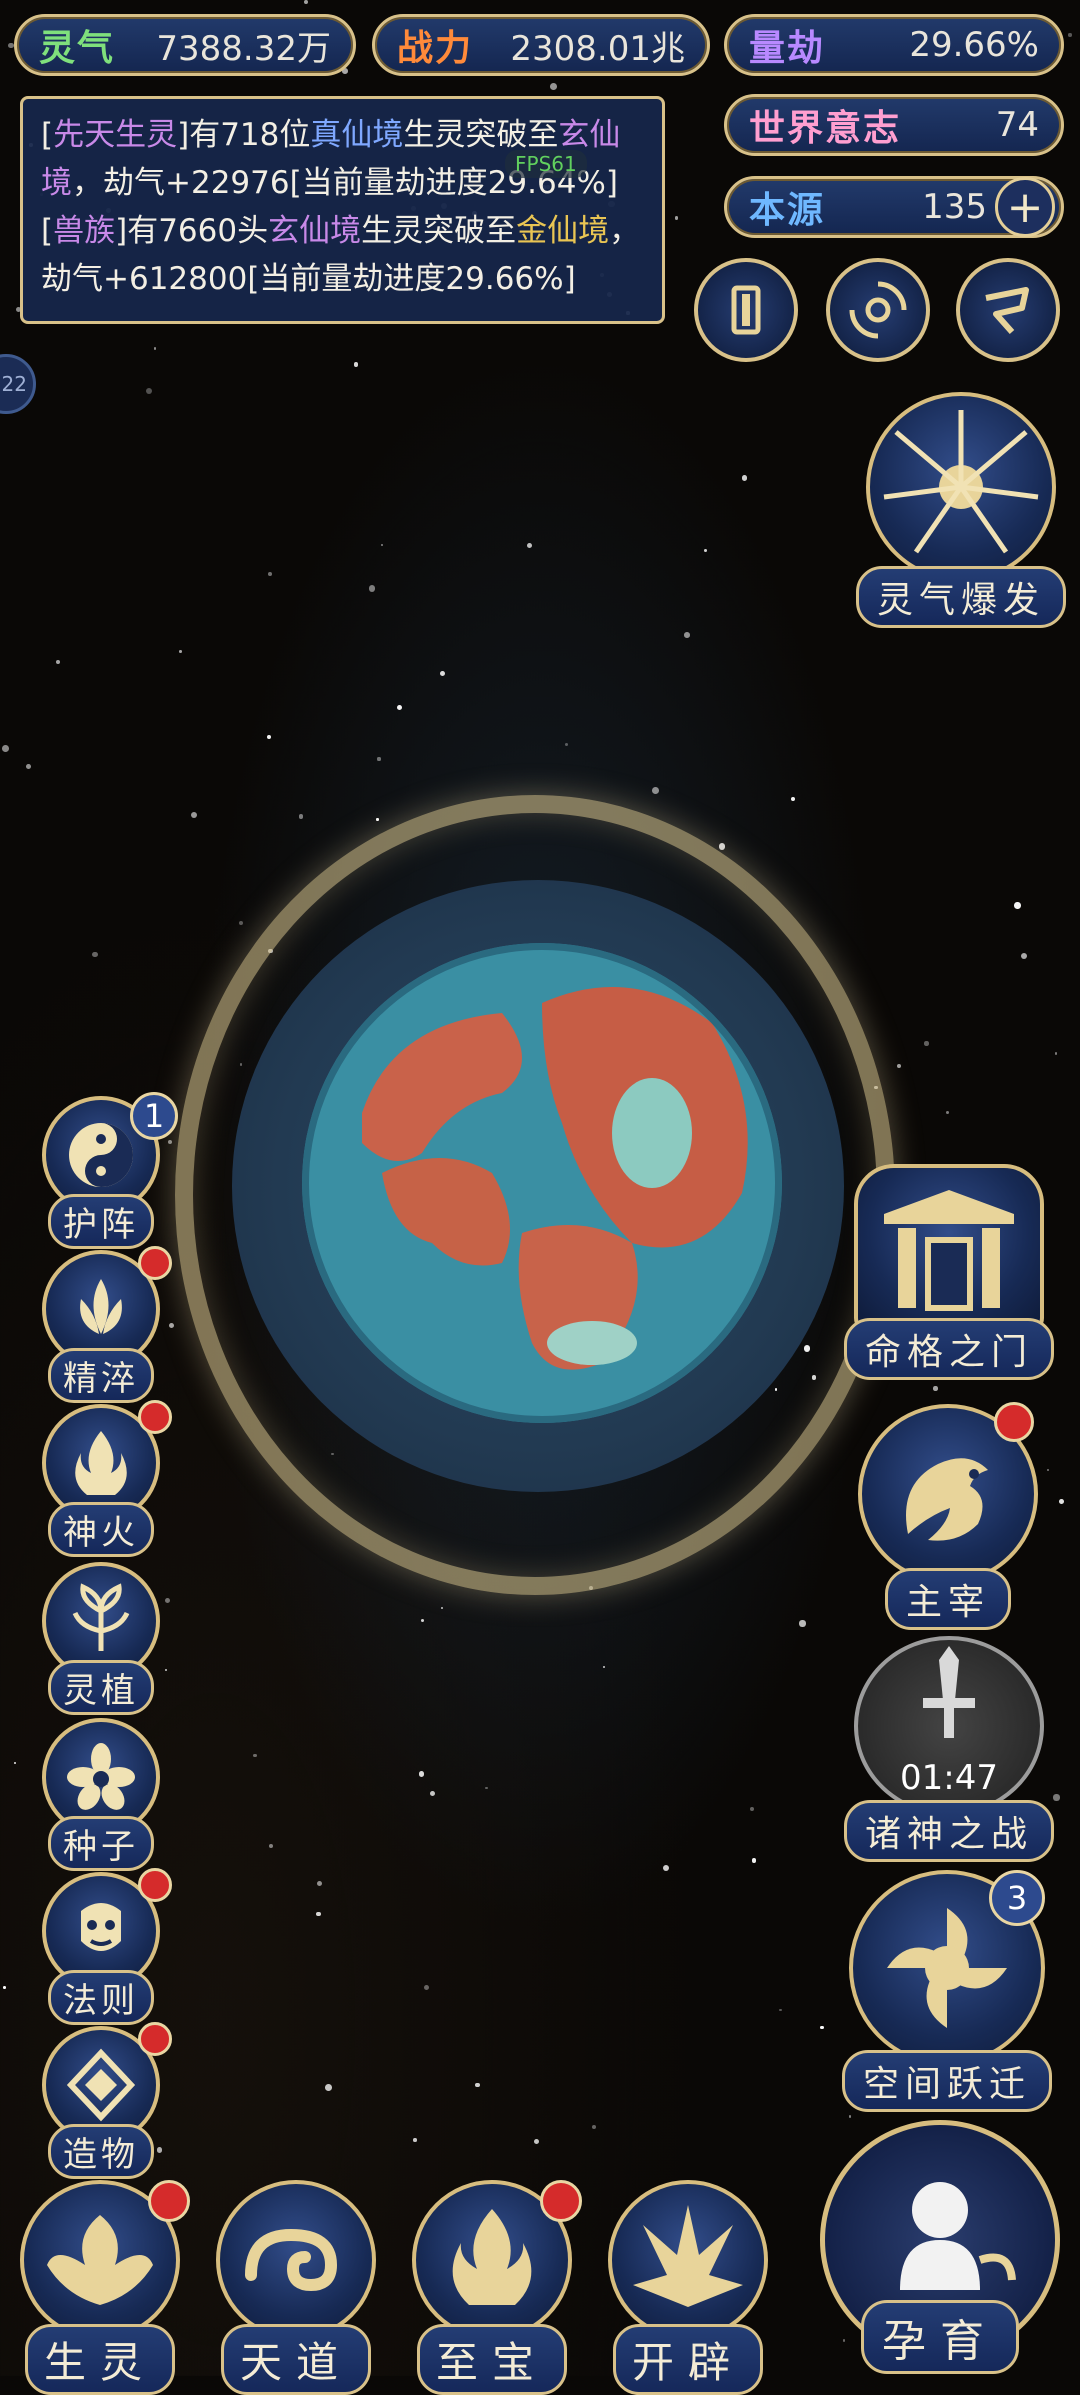  I want to click on kongjian-badge: 3, so click(1017, 1898).